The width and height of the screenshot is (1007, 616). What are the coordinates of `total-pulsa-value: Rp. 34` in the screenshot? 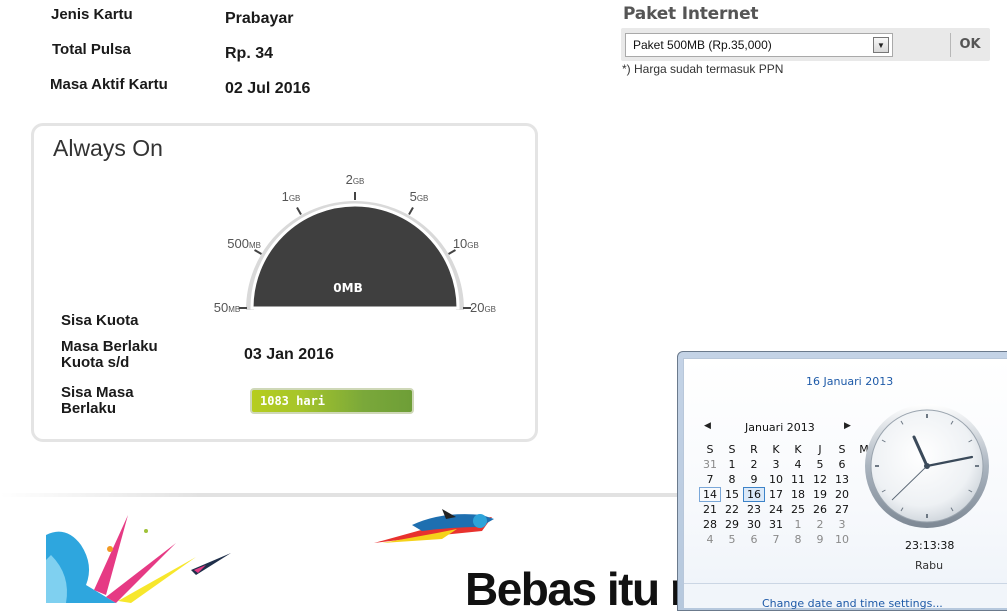 It's located at (249, 53).